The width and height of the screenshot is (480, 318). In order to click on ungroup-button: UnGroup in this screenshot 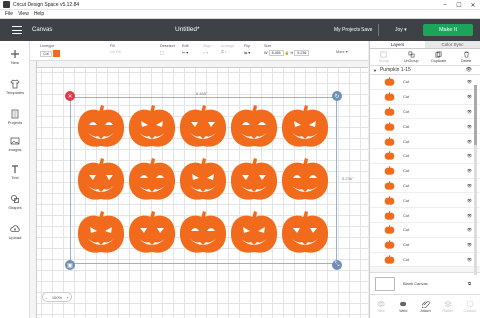, I will do `click(412, 57)`.